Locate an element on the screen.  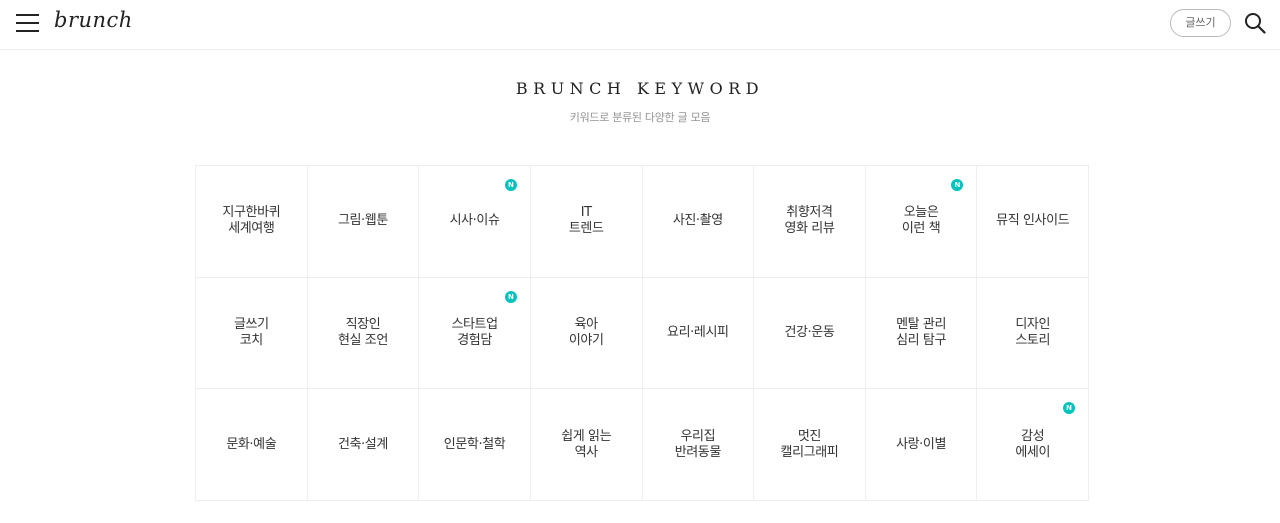
keyword-cell: 글쓰기 코치 is located at coordinates (252, 333).